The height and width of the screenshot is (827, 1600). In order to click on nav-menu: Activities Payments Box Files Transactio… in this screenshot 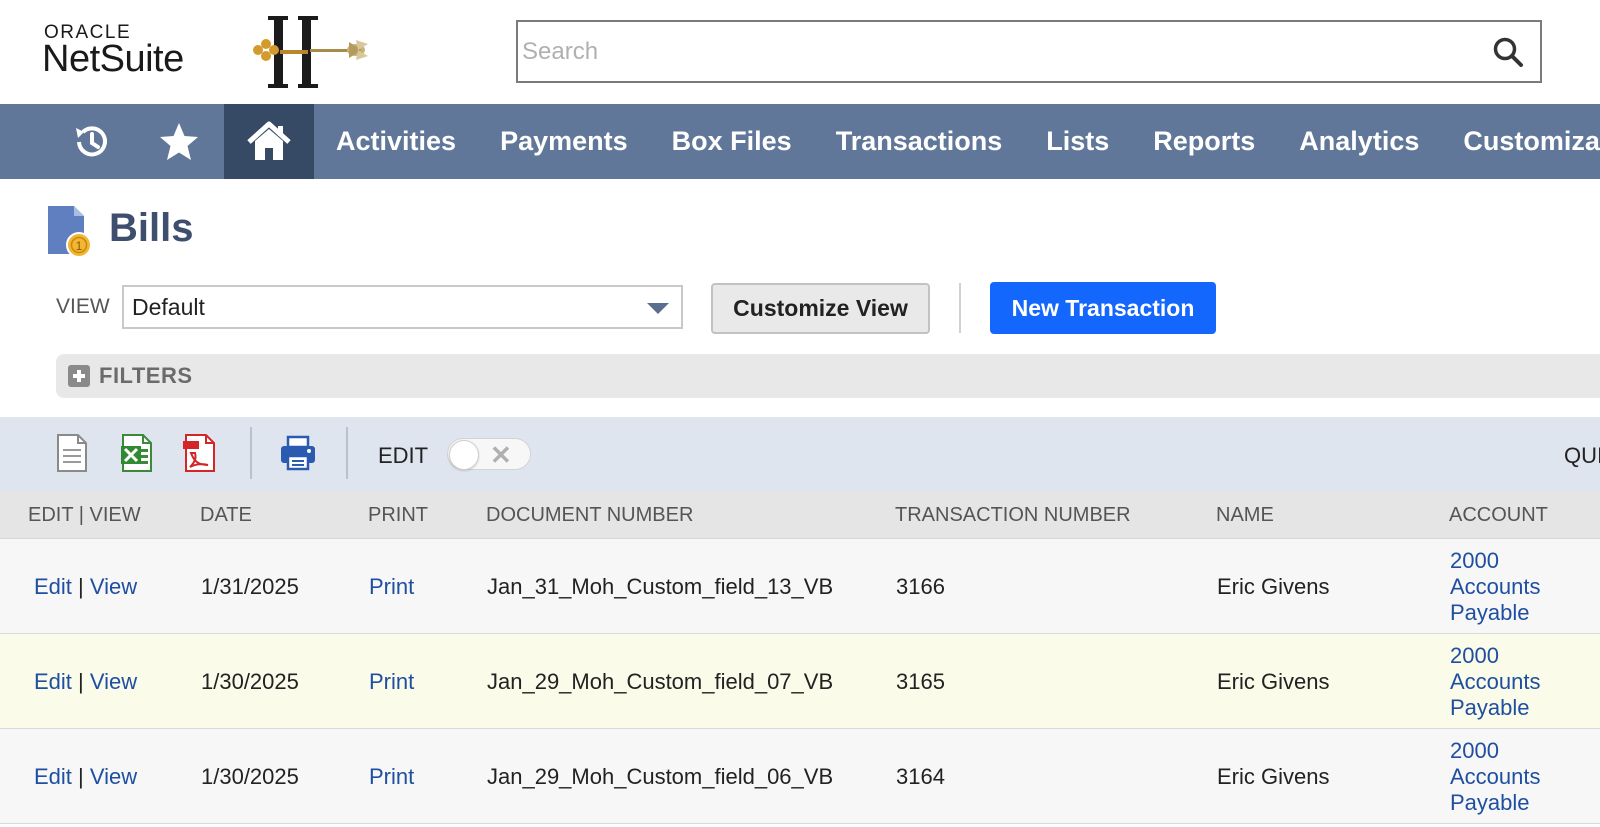, I will do `click(957, 141)`.